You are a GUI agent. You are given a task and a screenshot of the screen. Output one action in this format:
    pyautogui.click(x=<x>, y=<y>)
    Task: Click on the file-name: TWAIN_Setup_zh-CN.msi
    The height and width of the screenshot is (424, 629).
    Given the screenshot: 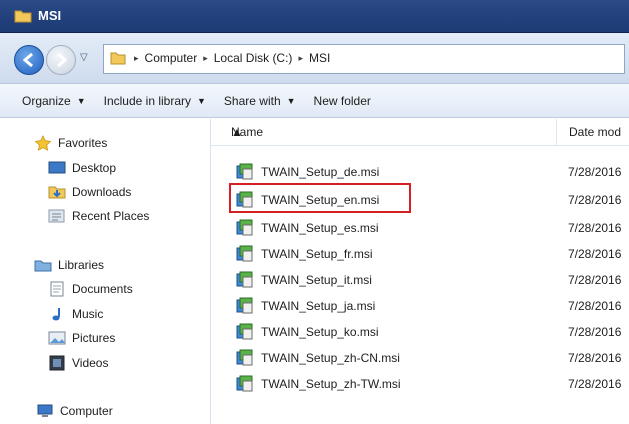 What is the action you would take?
    pyautogui.click(x=330, y=358)
    